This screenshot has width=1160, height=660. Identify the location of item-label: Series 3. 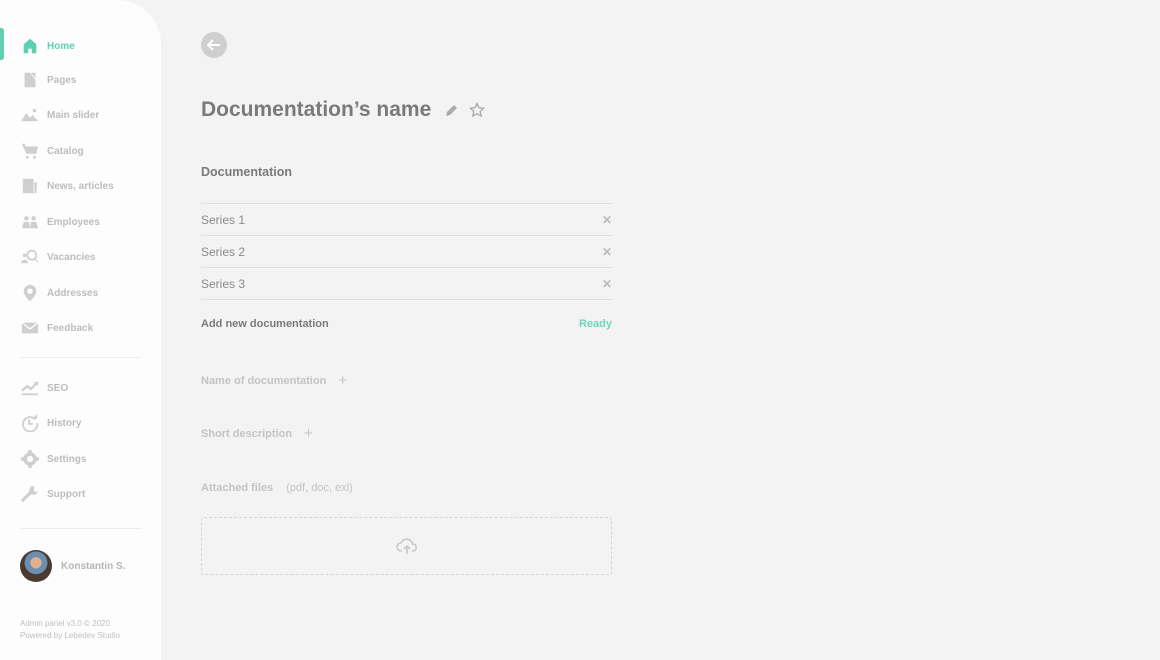
(223, 283).